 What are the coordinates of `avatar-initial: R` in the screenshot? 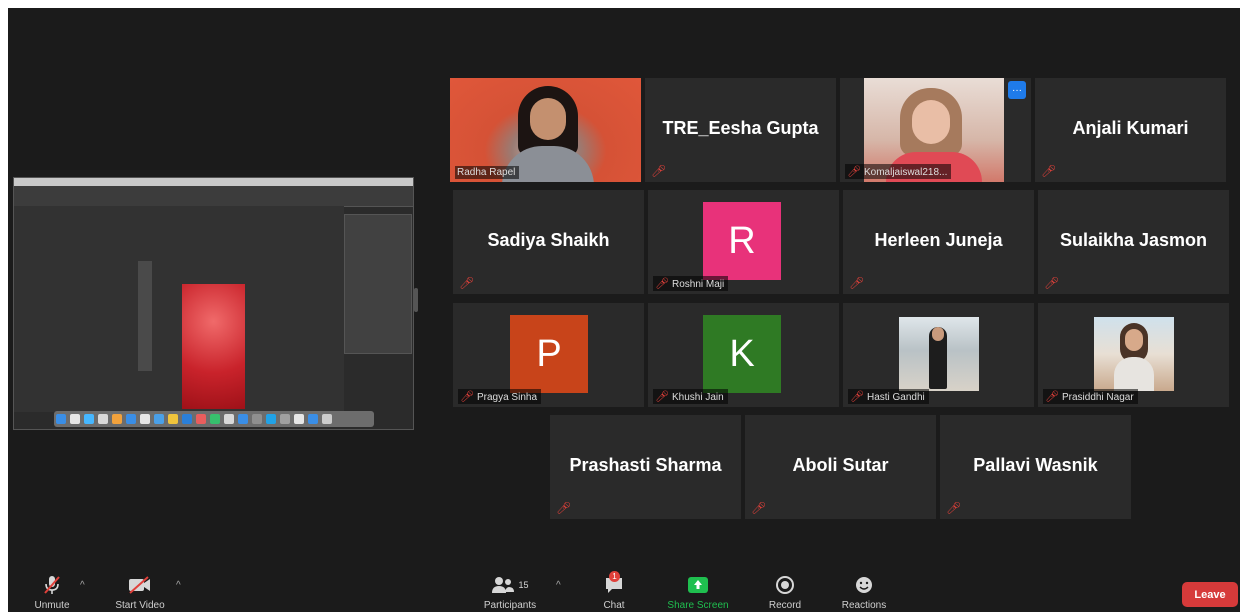 It's located at (742, 240).